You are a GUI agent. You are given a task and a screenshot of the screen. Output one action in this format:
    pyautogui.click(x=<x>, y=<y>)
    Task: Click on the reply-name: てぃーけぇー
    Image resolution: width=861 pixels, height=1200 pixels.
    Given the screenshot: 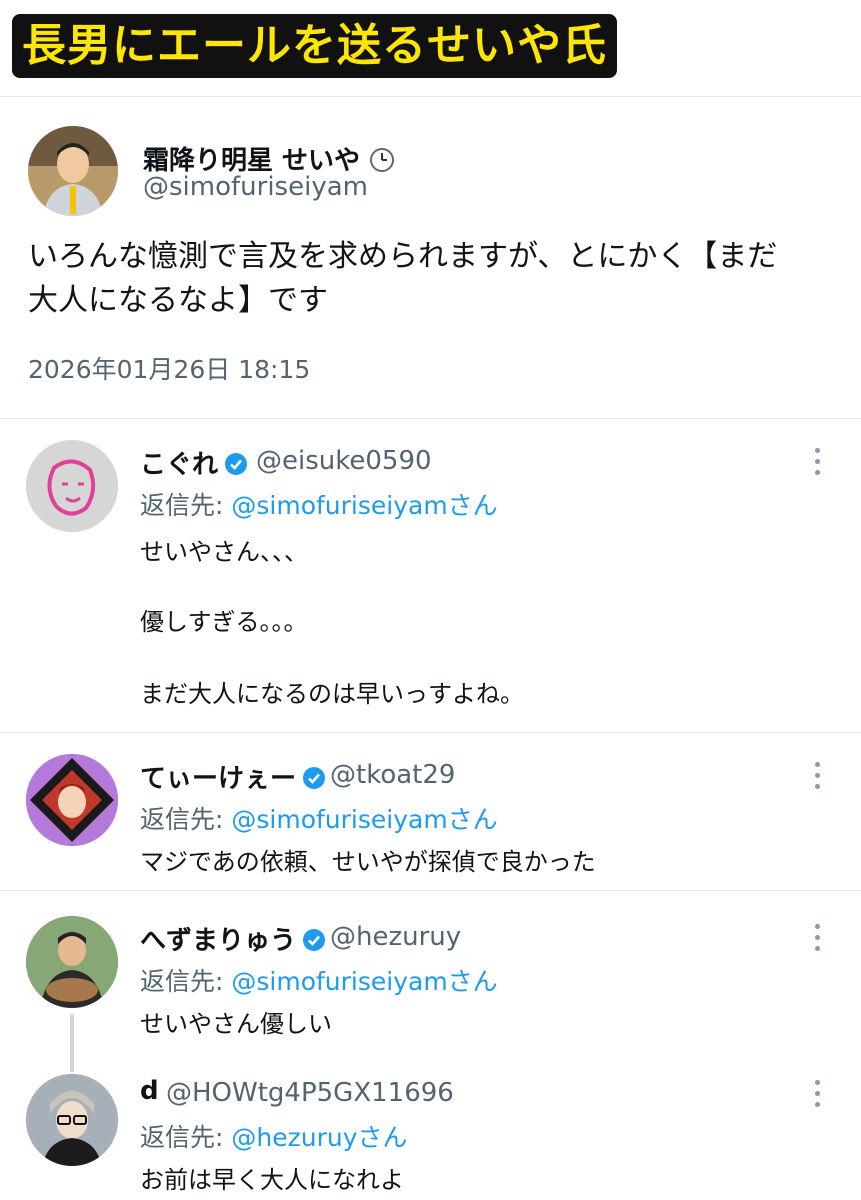 What is the action you would take?
    pyautogui.click(x=218, y=779)
    